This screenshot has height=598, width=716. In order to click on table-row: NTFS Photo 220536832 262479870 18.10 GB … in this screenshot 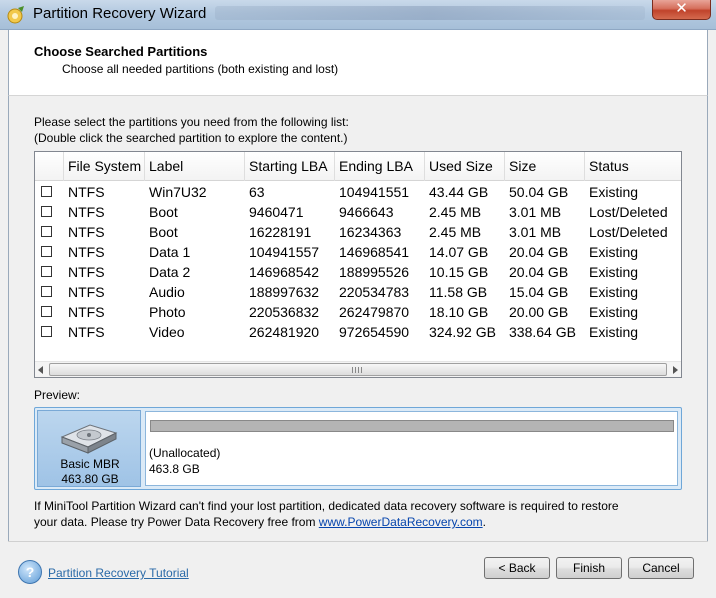, I will do `click(358, 312)`.